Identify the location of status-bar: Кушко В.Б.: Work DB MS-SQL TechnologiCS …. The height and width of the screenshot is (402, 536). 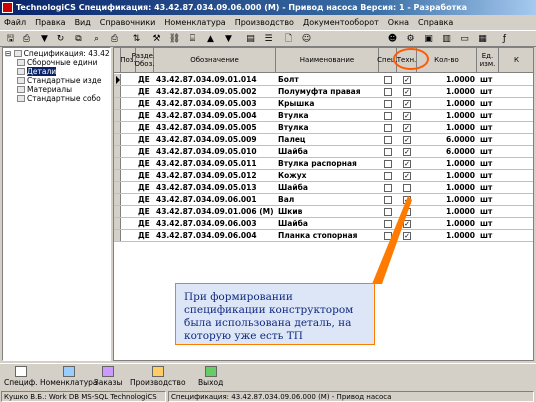
(268, 396).